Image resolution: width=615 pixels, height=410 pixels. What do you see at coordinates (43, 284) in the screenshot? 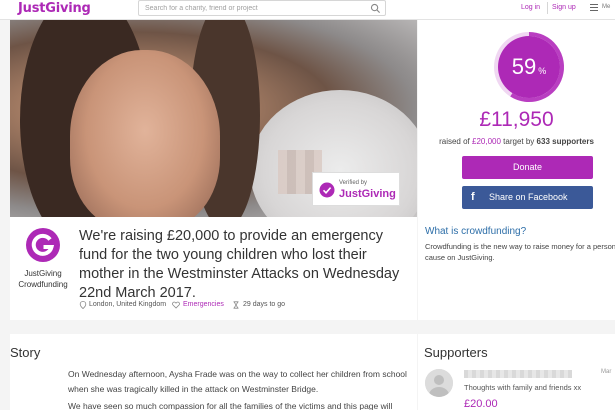
I see `organiser-name-line2: Crowdfunding` at bounding box center [43, 284].